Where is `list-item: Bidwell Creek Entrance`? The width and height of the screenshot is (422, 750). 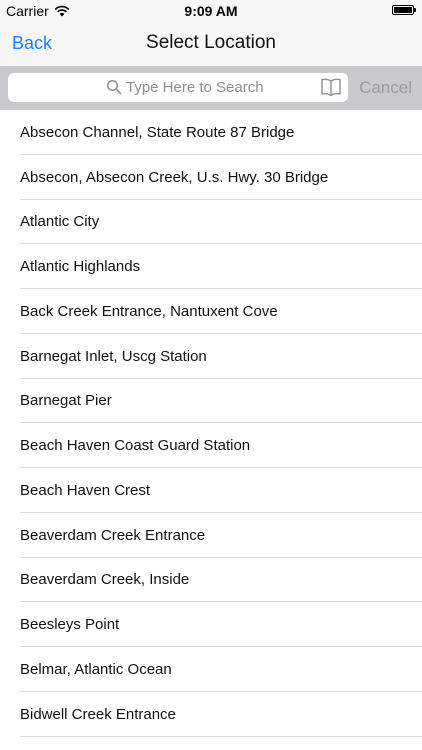
list-item: Bidwell Creek Entrance is located at coordinates (211, 714).